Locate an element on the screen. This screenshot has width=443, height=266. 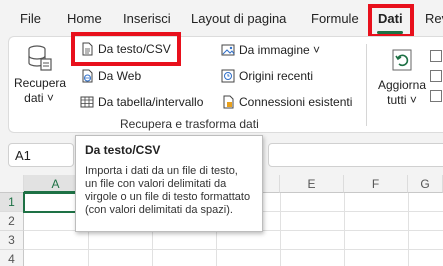
origini-recenti-button: Origini recenti is located at coordinates (267, 76).